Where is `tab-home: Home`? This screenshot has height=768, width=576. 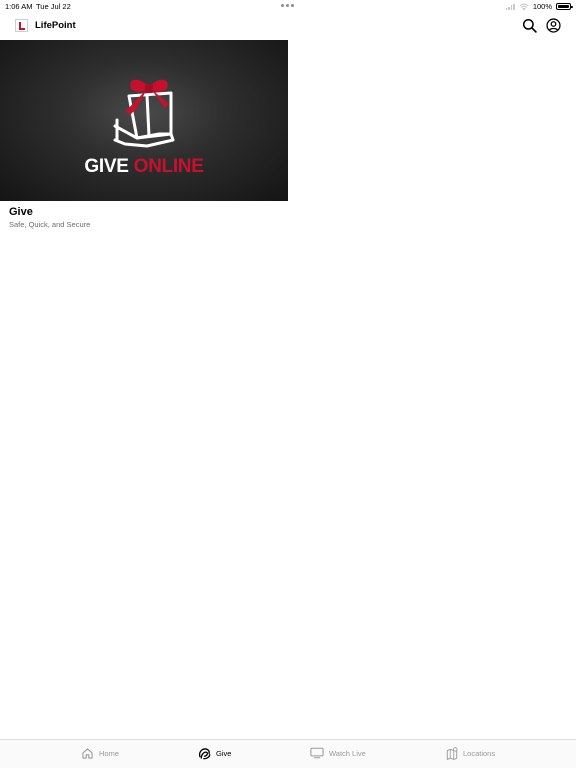
tab-home: Home is located at coordinates (100, 753).